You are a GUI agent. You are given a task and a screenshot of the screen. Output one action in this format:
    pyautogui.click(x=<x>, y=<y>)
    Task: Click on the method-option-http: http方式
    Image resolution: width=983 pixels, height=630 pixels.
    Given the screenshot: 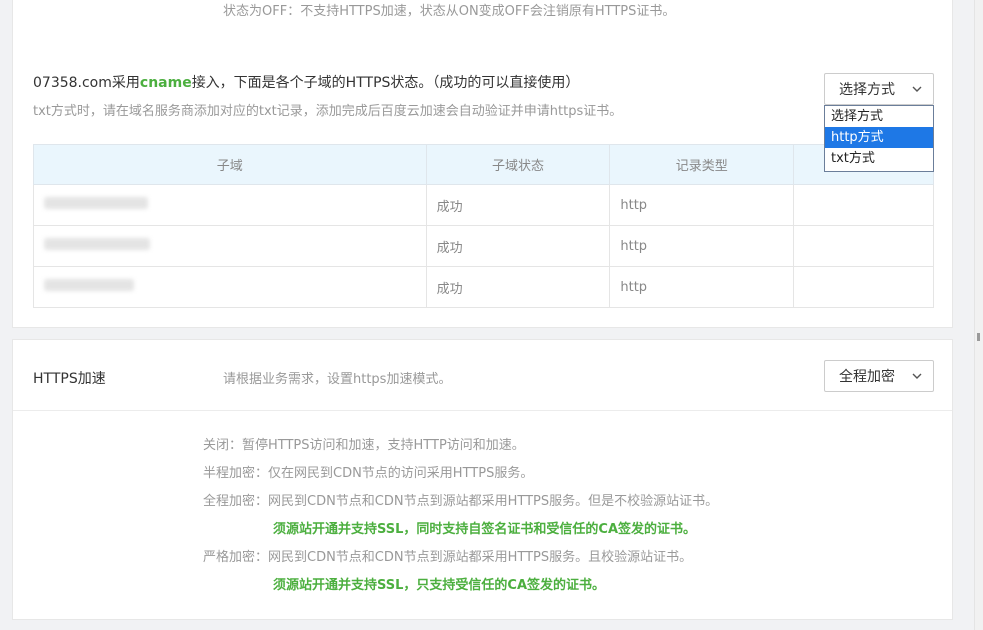 What is the action you would take?
    pyautogui.click(x=879, y=137)
    